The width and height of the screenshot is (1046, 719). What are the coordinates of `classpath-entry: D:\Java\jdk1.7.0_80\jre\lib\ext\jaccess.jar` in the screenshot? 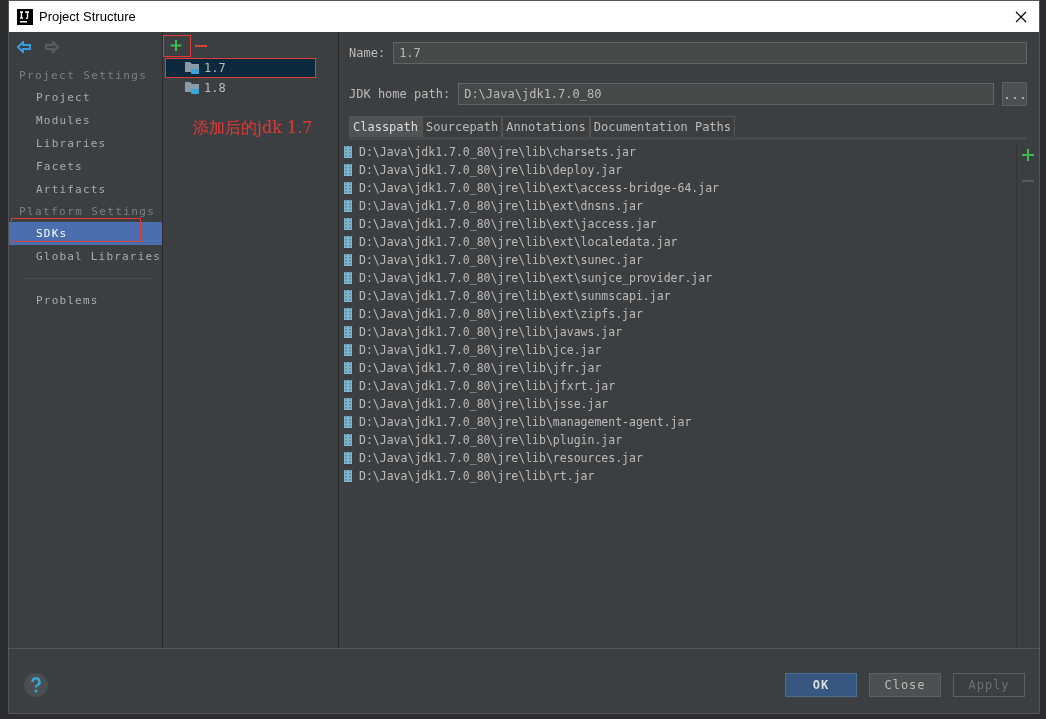 It's located at (508, 224).